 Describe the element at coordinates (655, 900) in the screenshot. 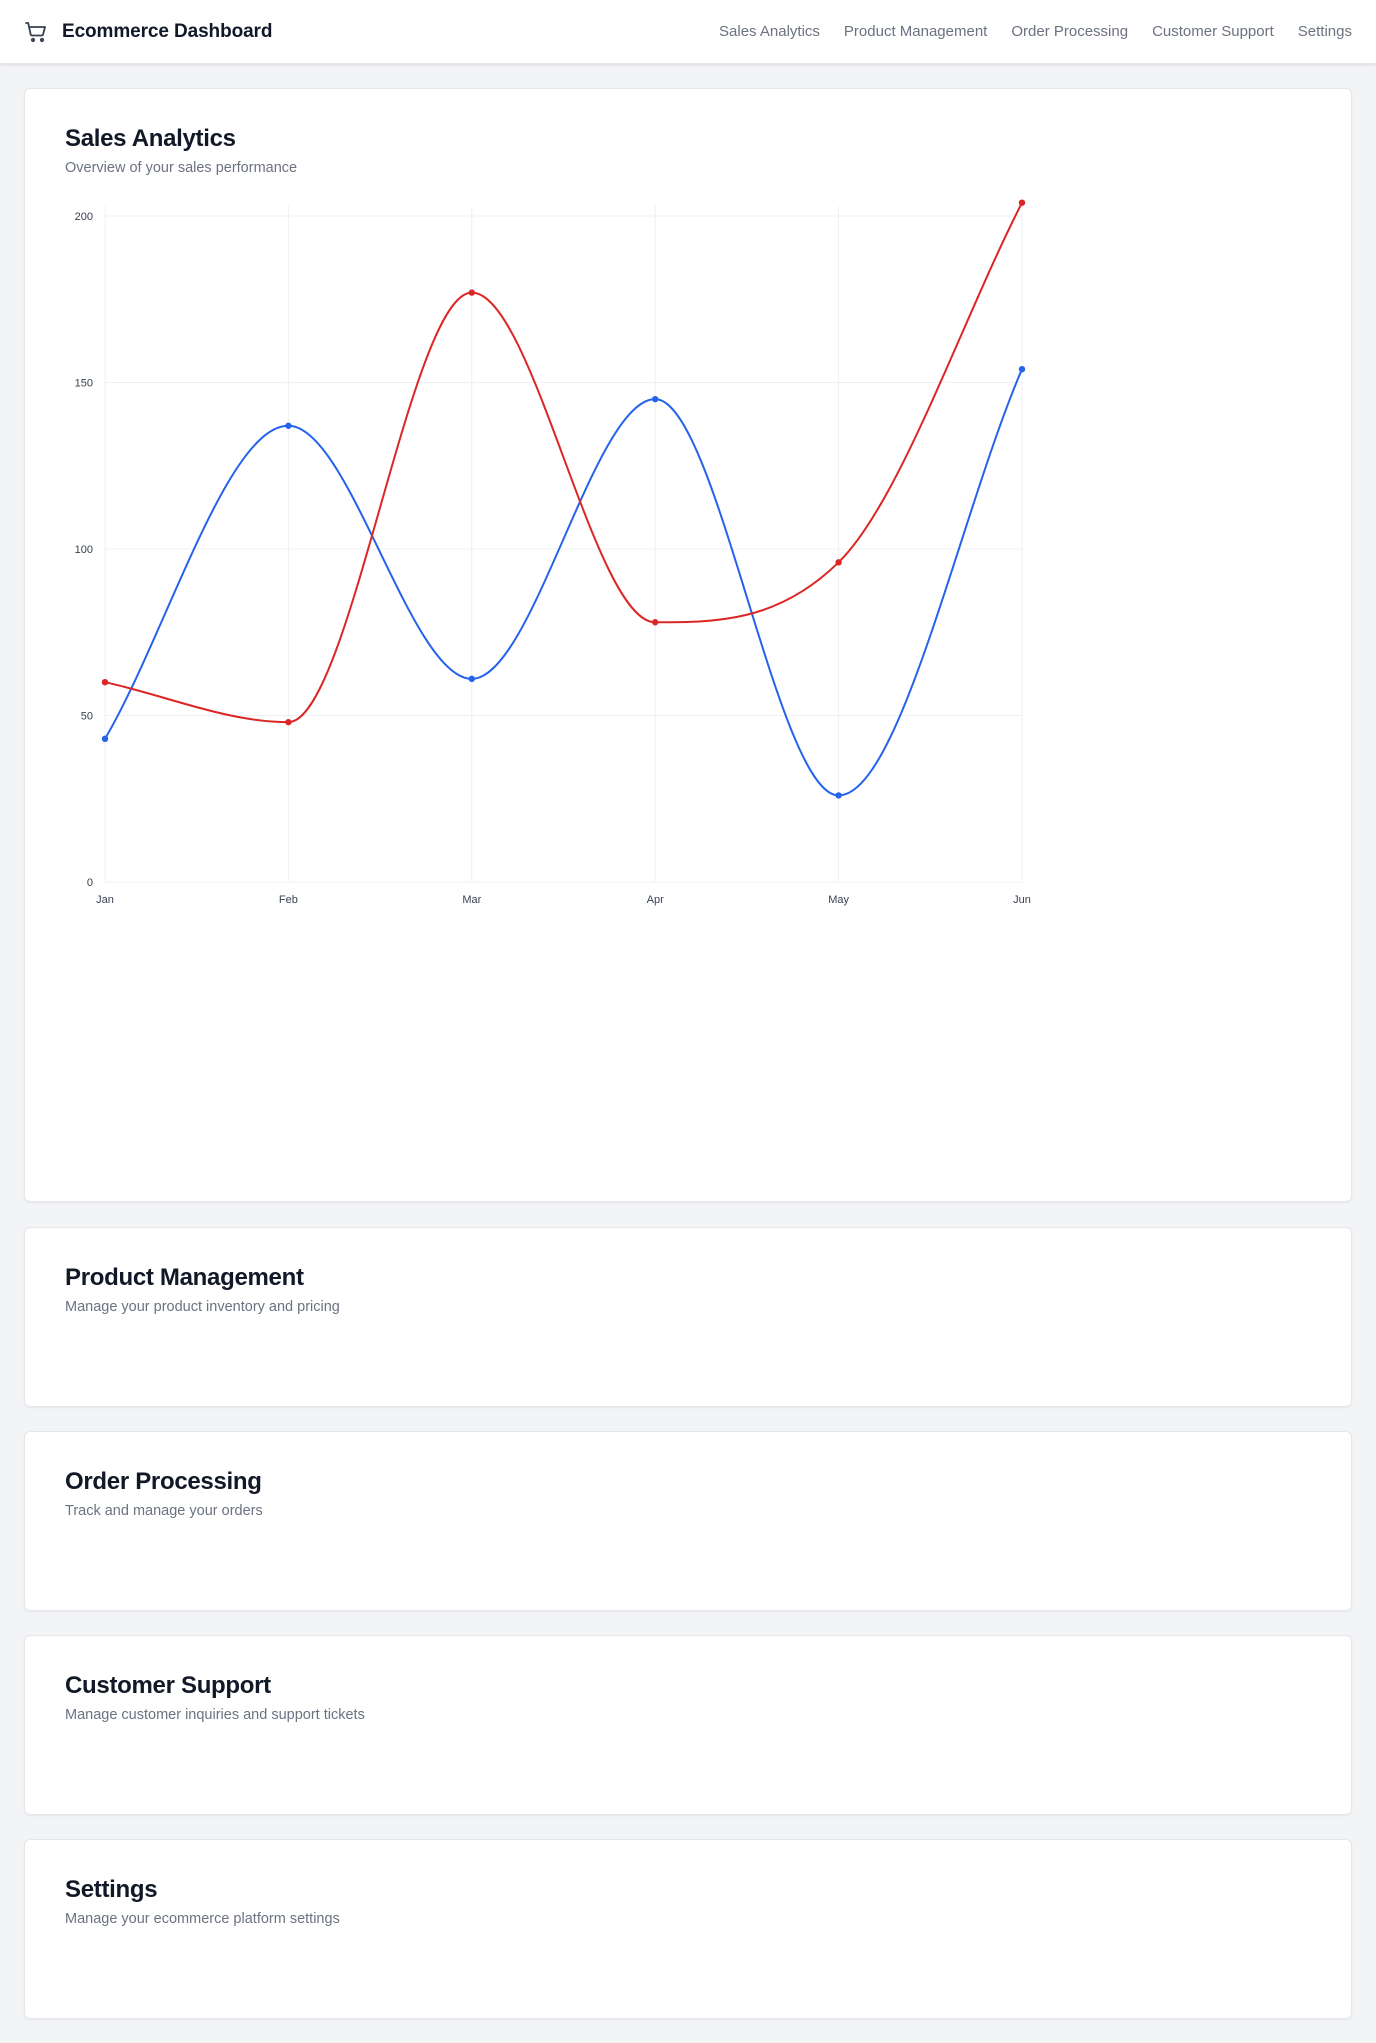

I see `x-tick-label: Apr` at that location.